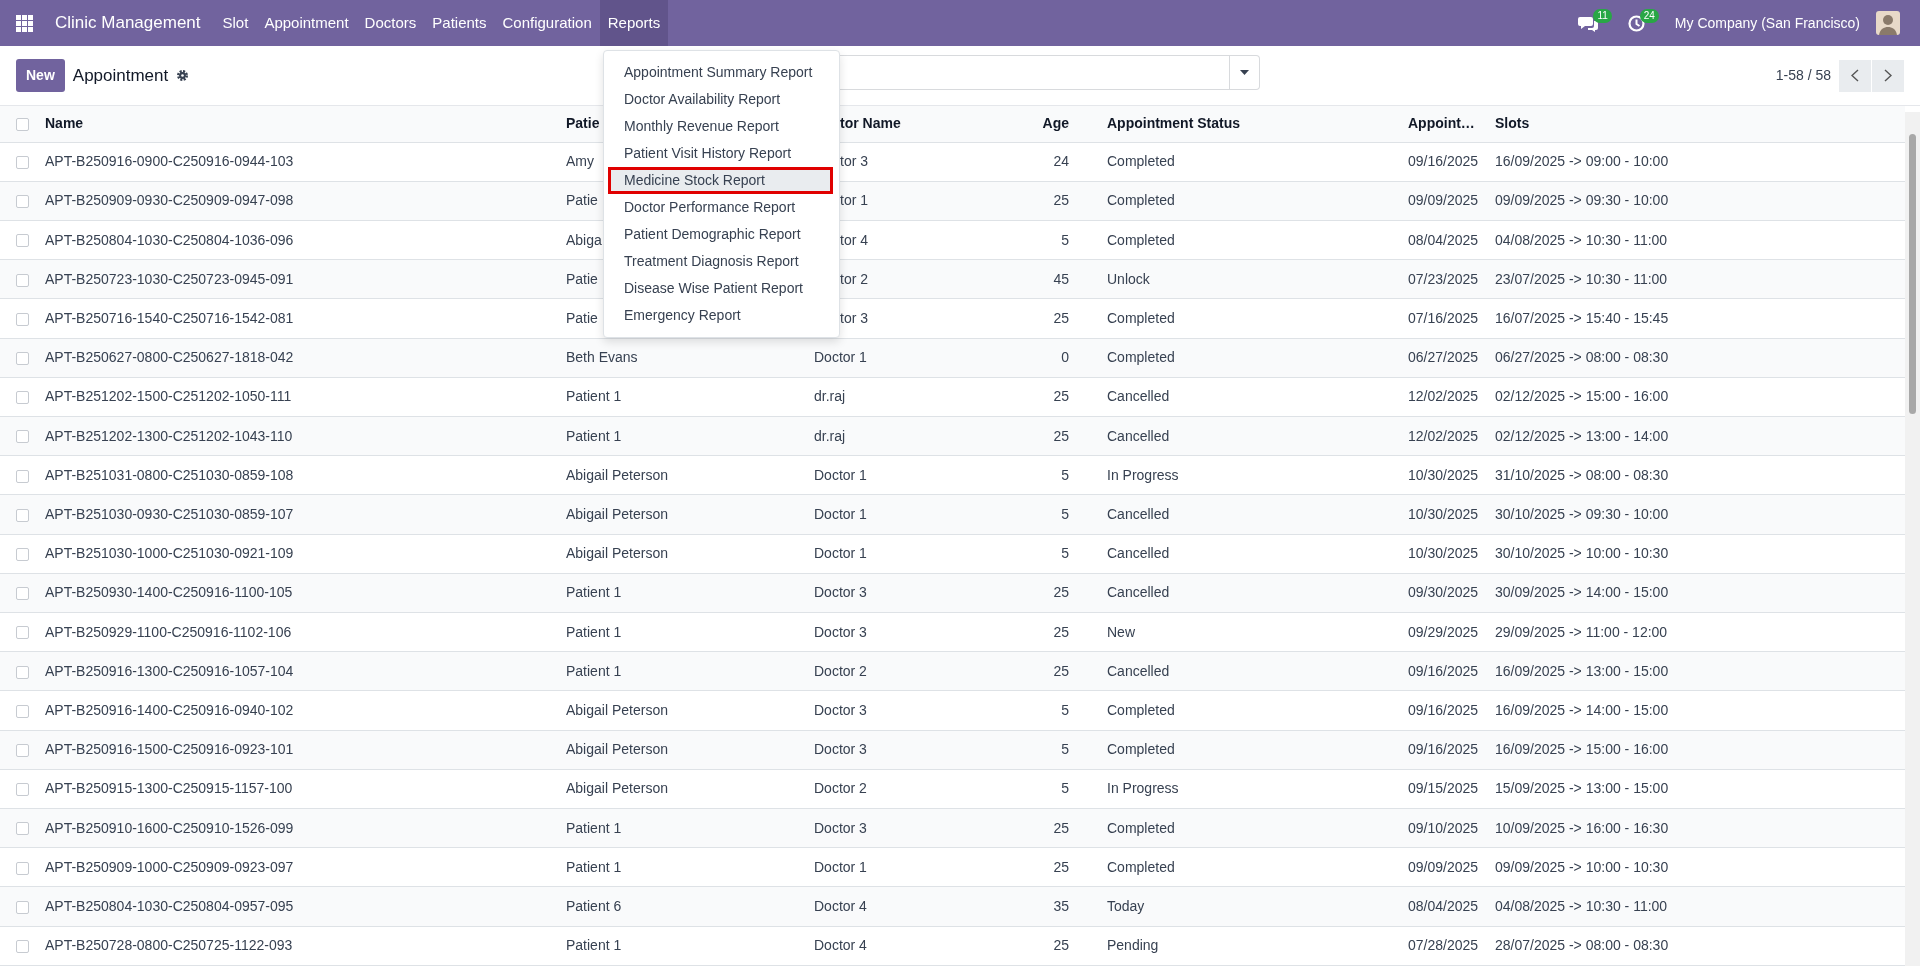 The height and width of the screenshot is (966, 1920). I want to click on table-cell: 30/10/2025 -> 10:00 - 10:30, so click(1696, 554).